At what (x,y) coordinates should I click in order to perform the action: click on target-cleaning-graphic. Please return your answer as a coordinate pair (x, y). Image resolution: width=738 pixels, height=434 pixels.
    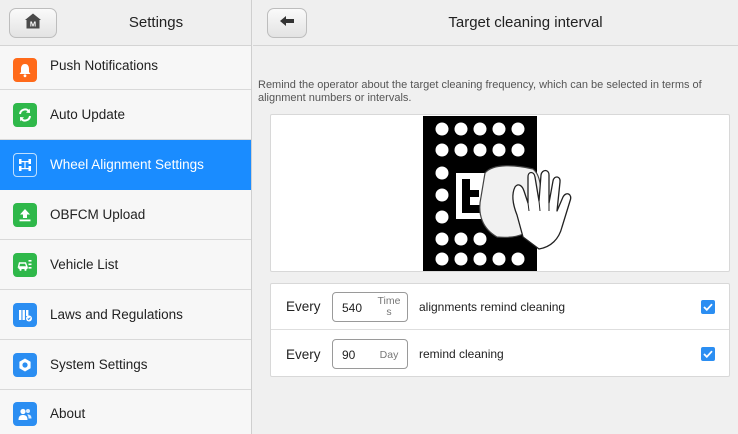
    Looking at the image, I should click on (497, 193).